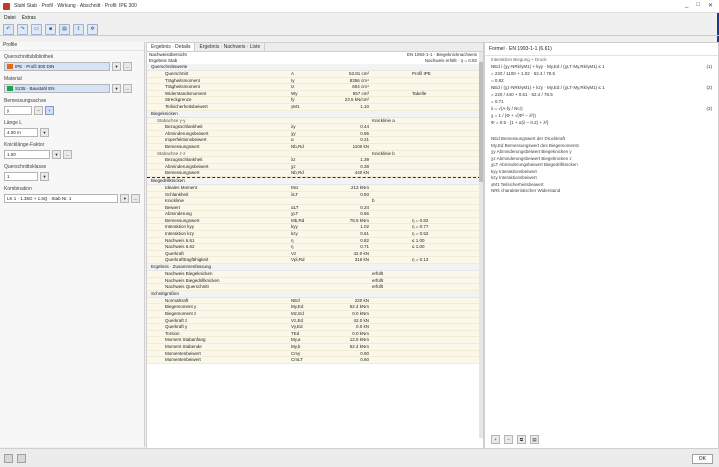  What do you see at coordinates (346, 287) in the screenshot?
I see `result-cell-c3` at bounding box center [346, 287].